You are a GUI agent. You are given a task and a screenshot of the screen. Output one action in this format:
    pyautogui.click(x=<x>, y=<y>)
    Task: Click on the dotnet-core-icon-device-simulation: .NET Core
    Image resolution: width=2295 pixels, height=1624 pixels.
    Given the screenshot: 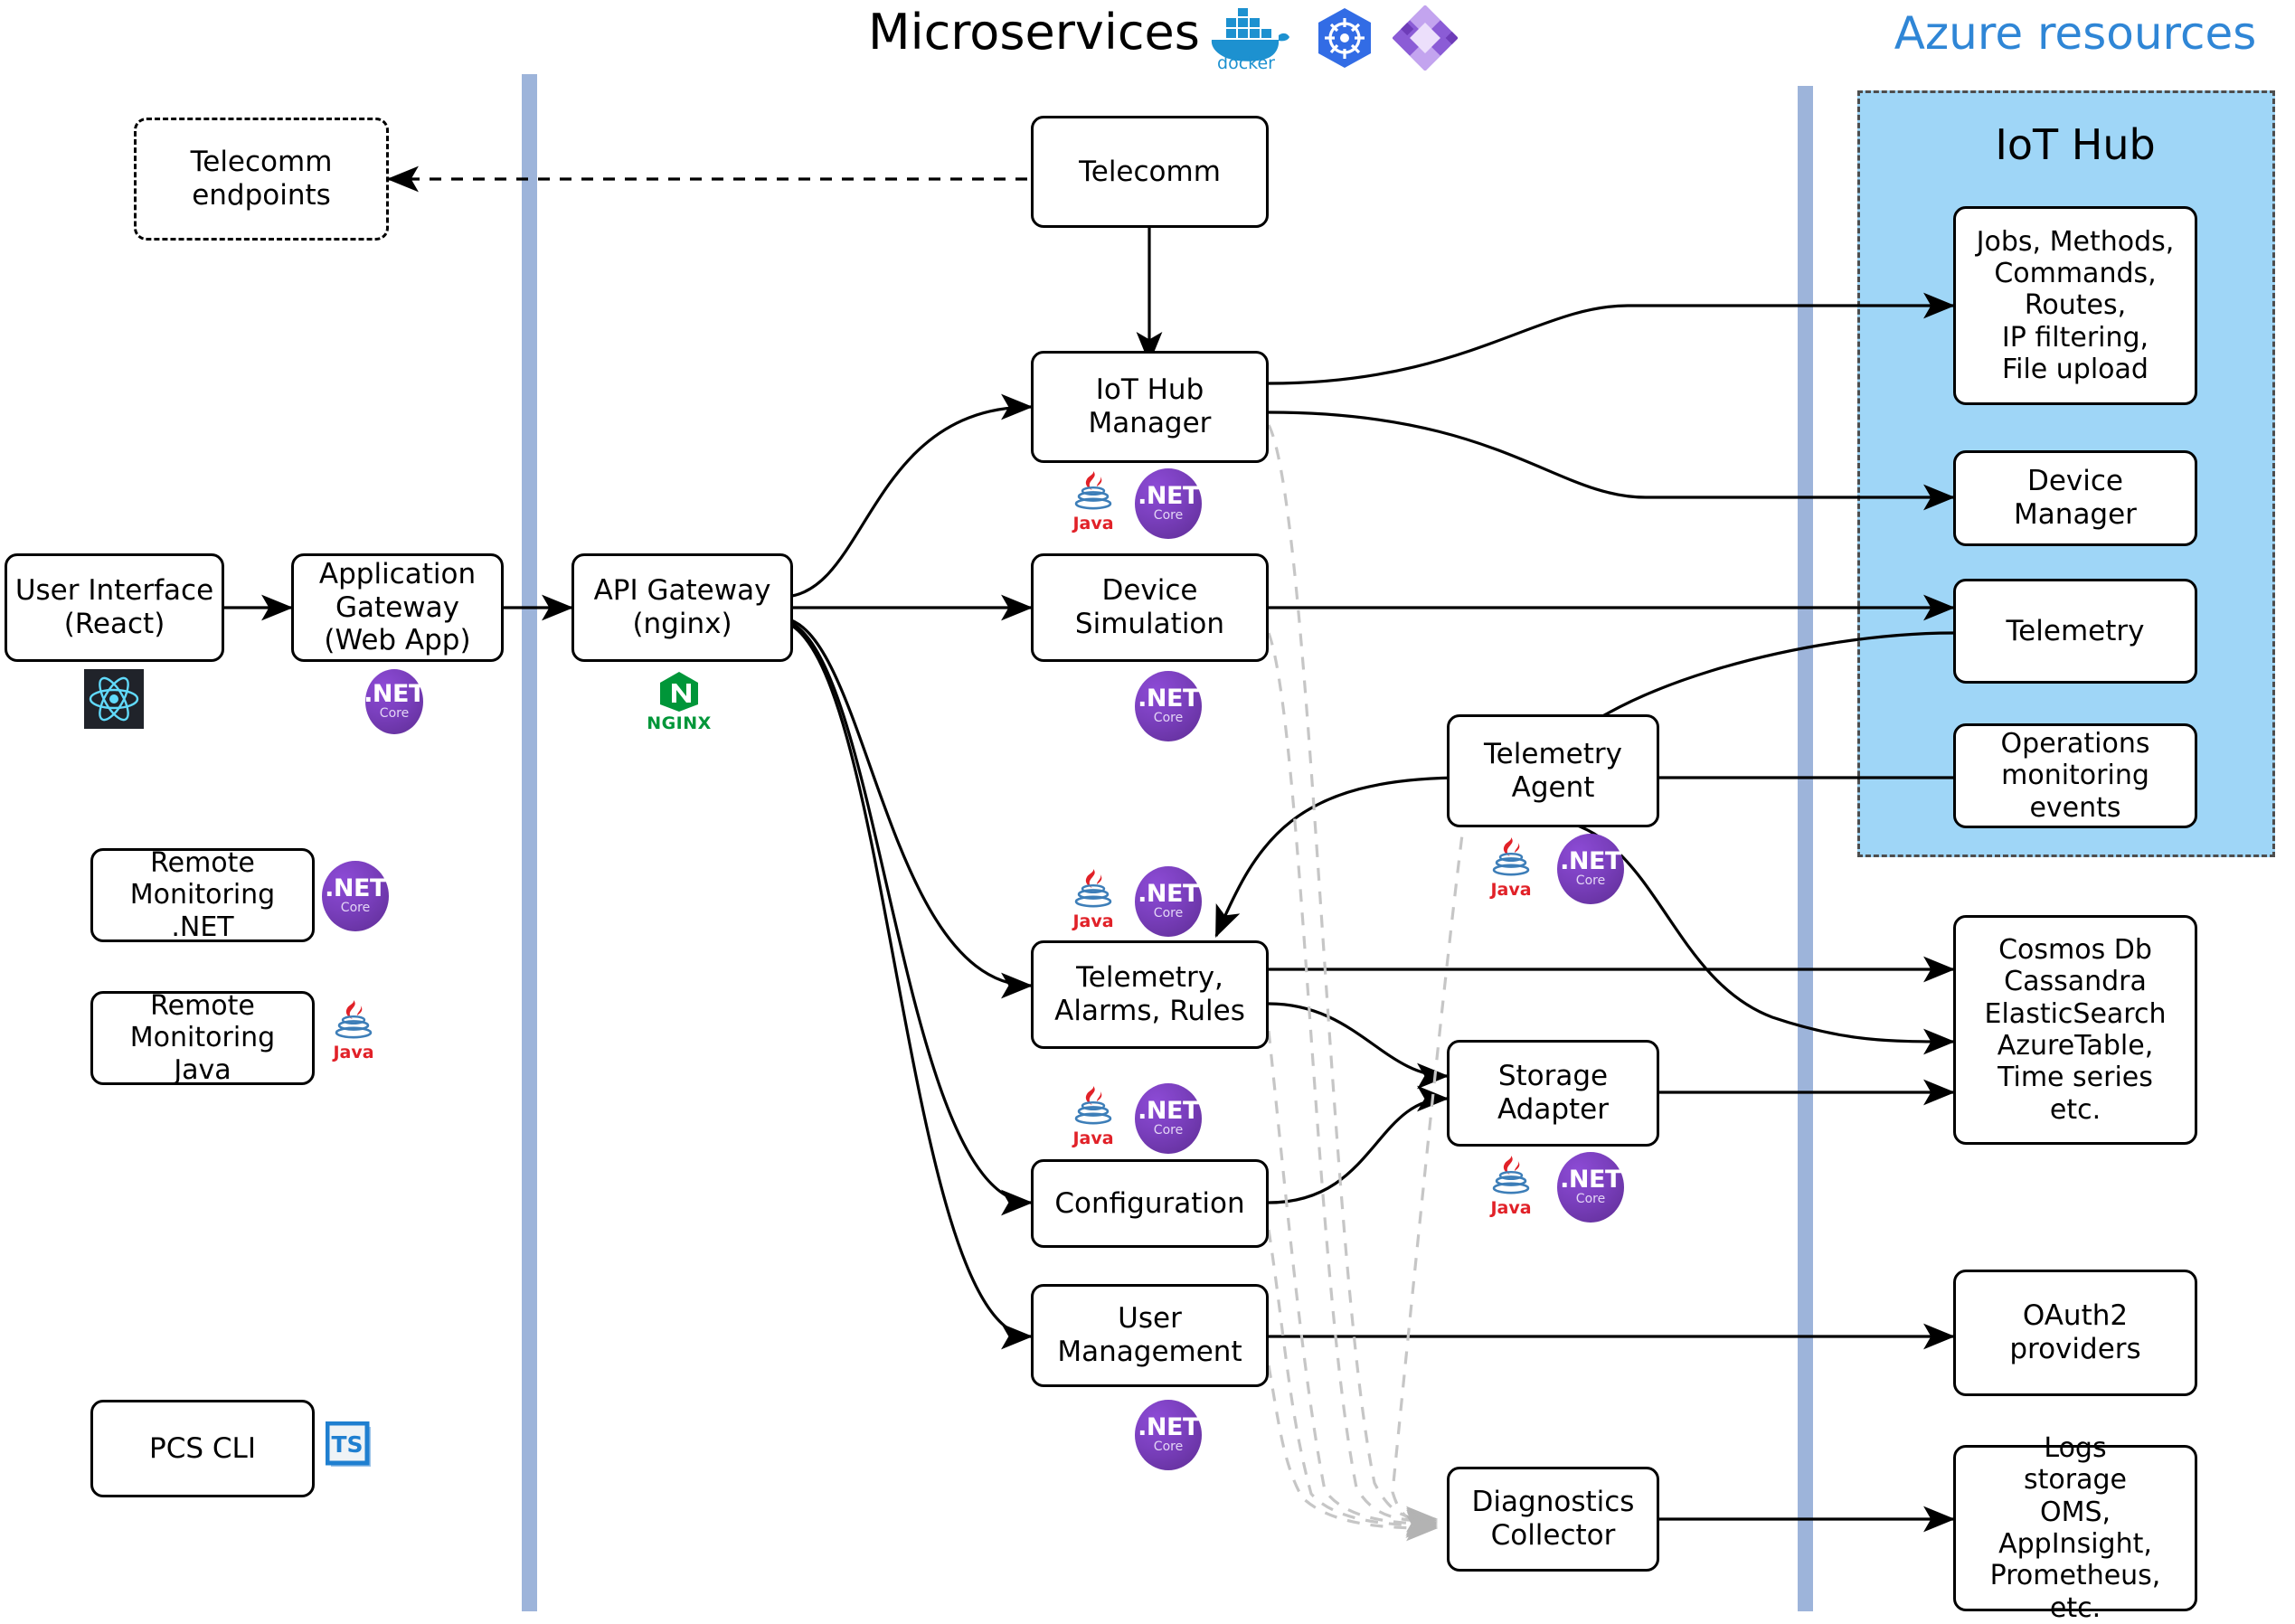 What is the action you would take?
    pyautogui.click(x=1168, y=706)
    